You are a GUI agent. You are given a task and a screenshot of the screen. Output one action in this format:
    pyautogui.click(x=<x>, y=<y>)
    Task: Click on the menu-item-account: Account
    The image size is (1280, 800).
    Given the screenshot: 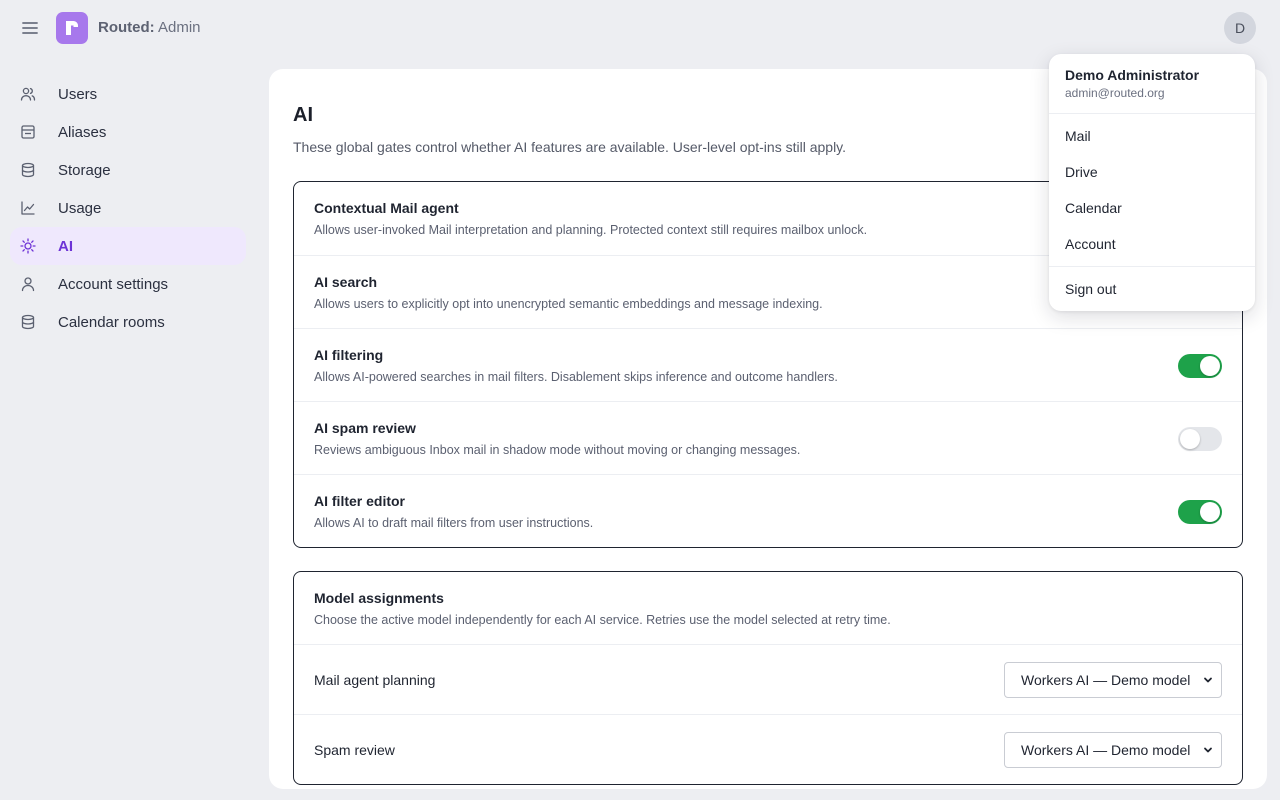 What is the action you would take?
    pyautogui.click(x=1090, y=244)
    